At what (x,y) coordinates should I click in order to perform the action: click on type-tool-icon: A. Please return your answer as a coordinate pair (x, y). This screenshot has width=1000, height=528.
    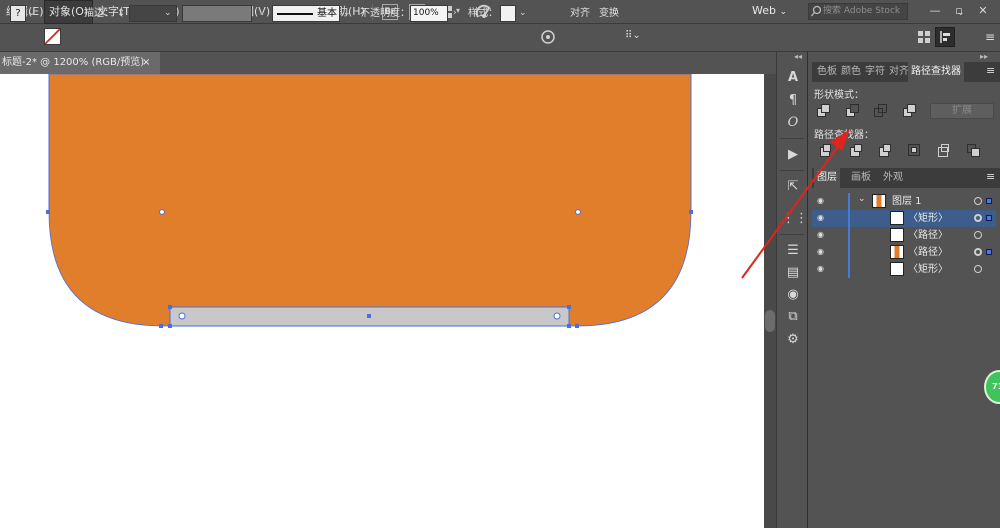
    Looking at the image, I should click on (793, 78).